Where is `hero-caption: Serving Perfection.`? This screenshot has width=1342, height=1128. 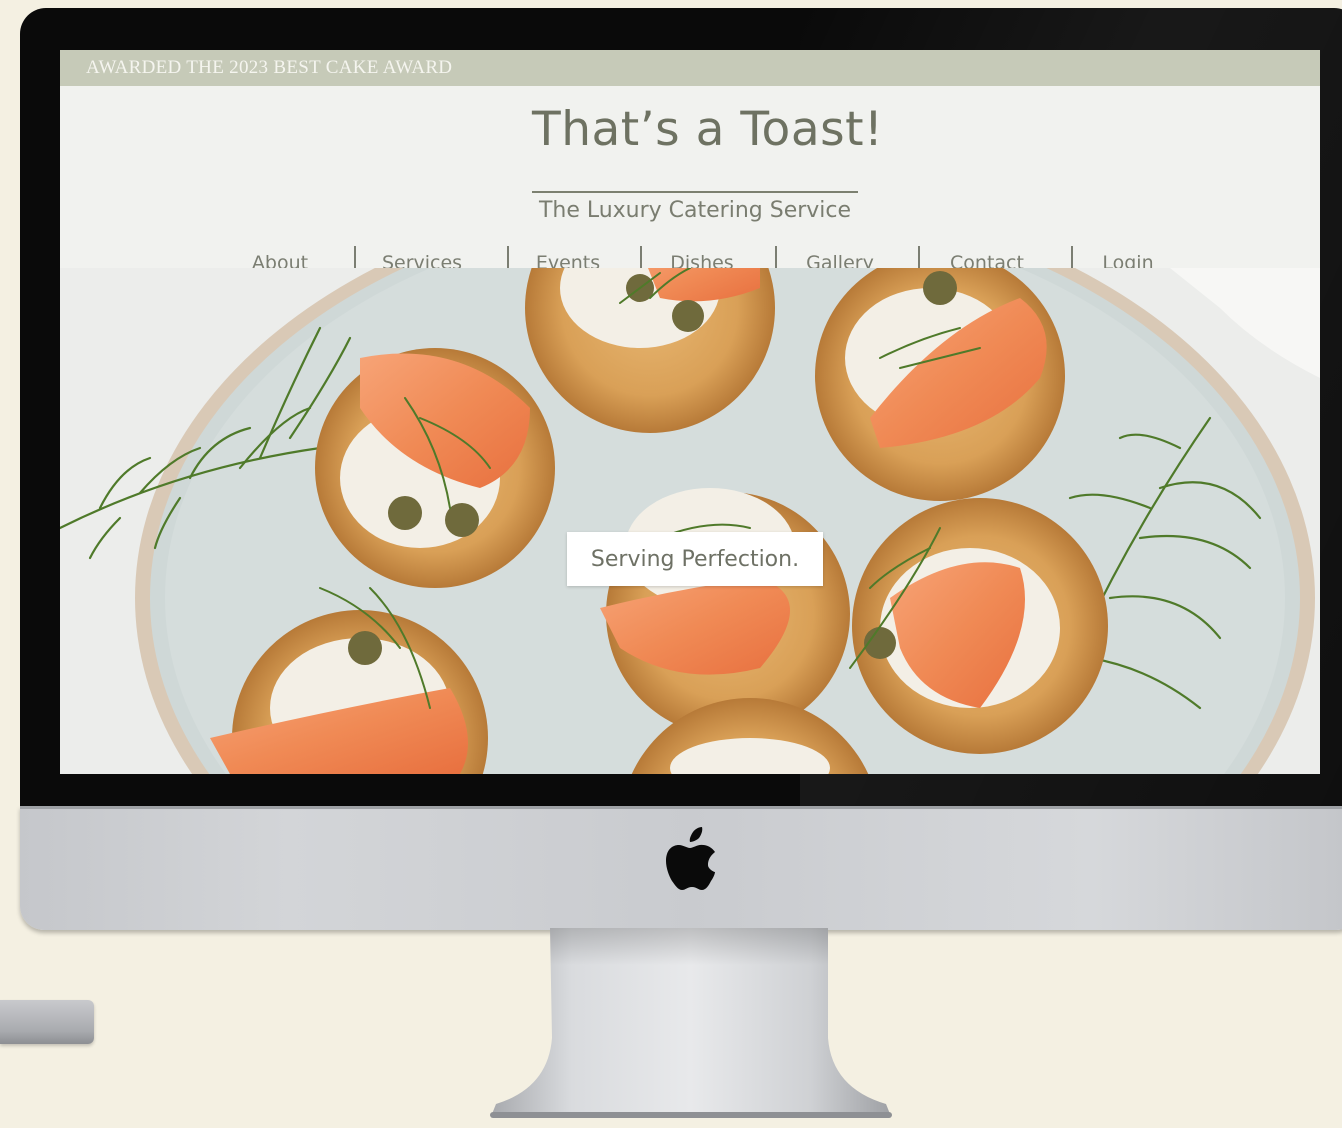 hero-caption: Serving Perfection. is located at coordinates (695, 559).